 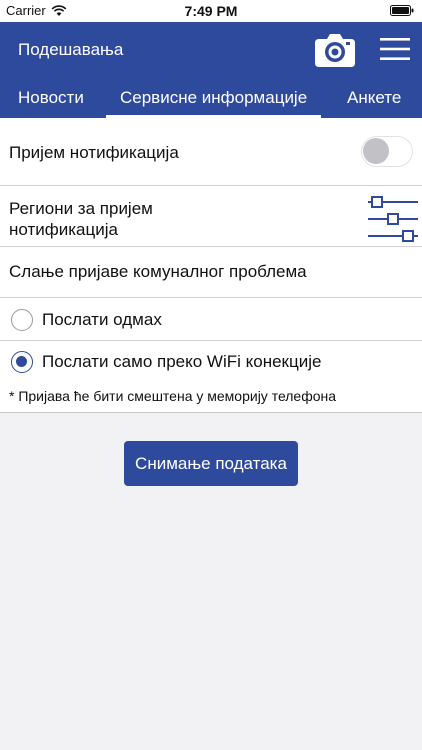 I want to click on status-bar: Carrier 7:49 PM, so click(x=211, y=11).